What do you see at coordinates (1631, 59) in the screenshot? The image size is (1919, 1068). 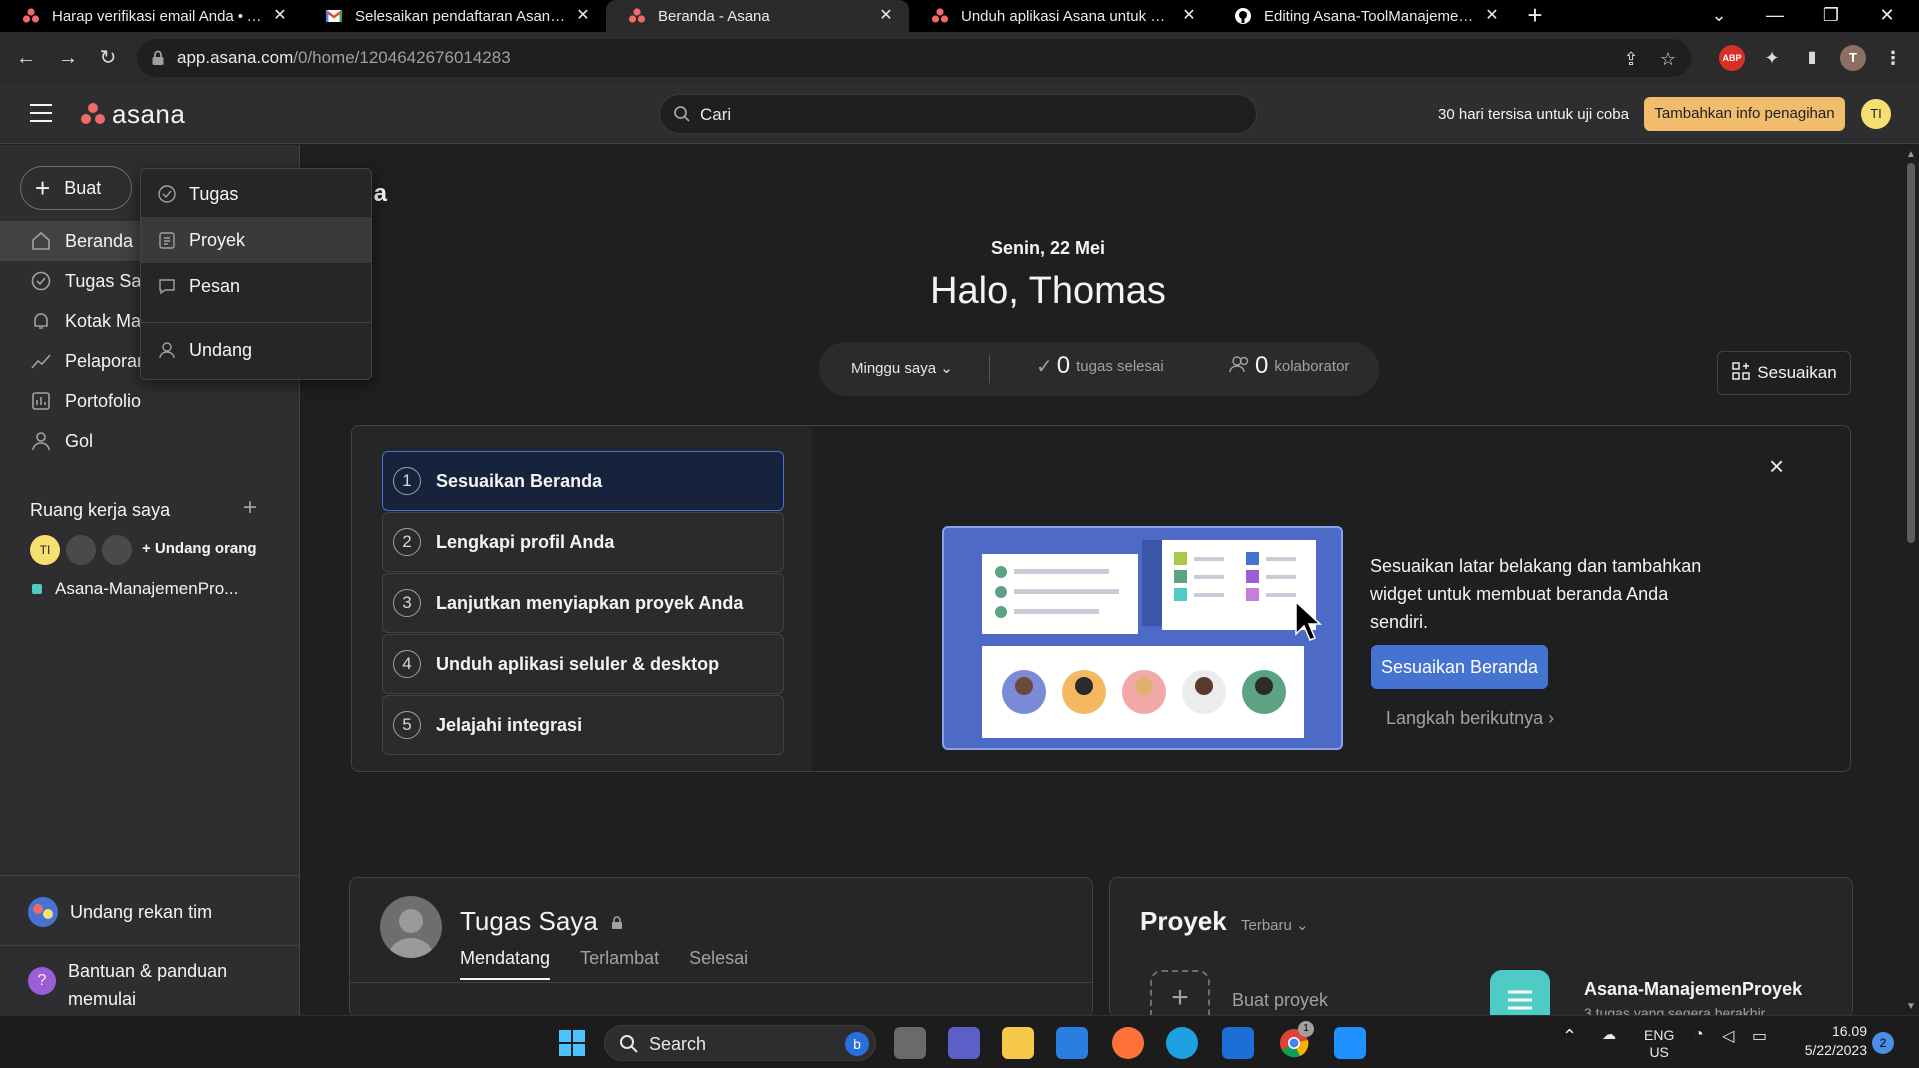 I see `share-icon: ⇪` at bounding box center [1631, 59].